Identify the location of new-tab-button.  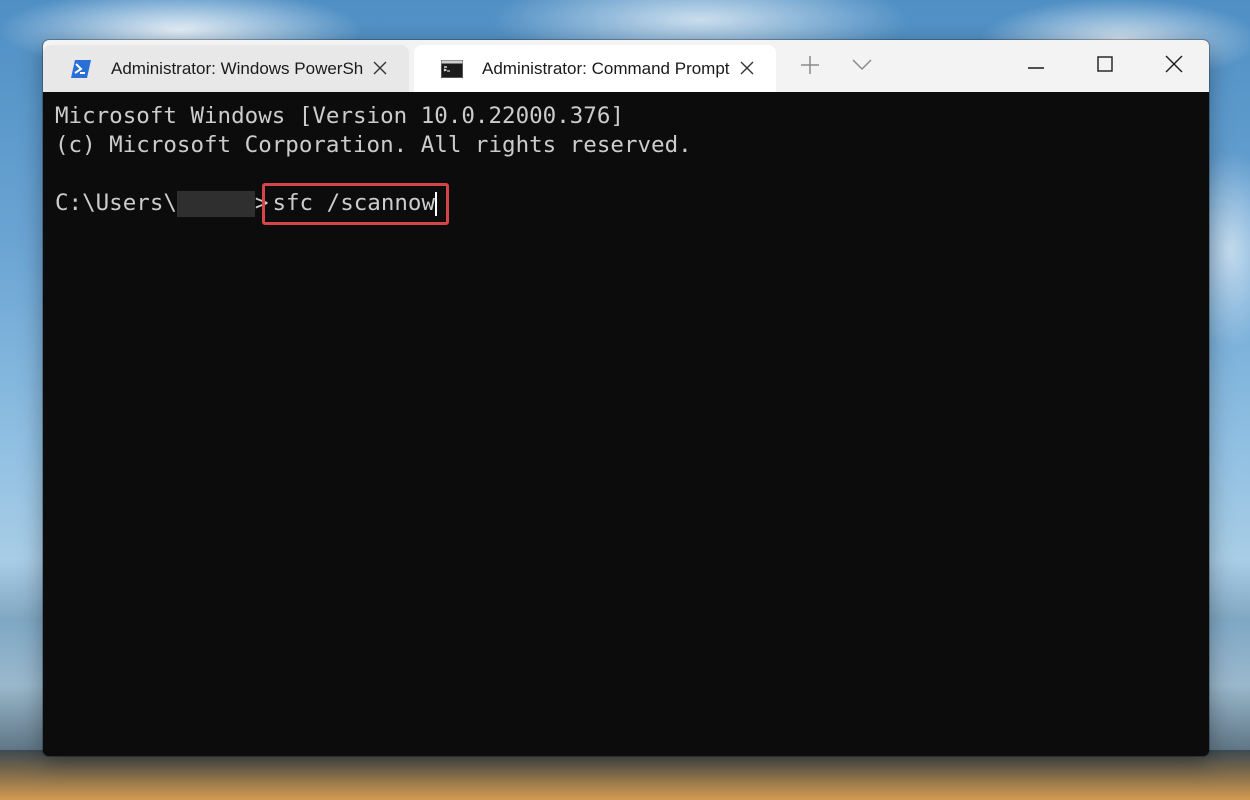
(810, 67).